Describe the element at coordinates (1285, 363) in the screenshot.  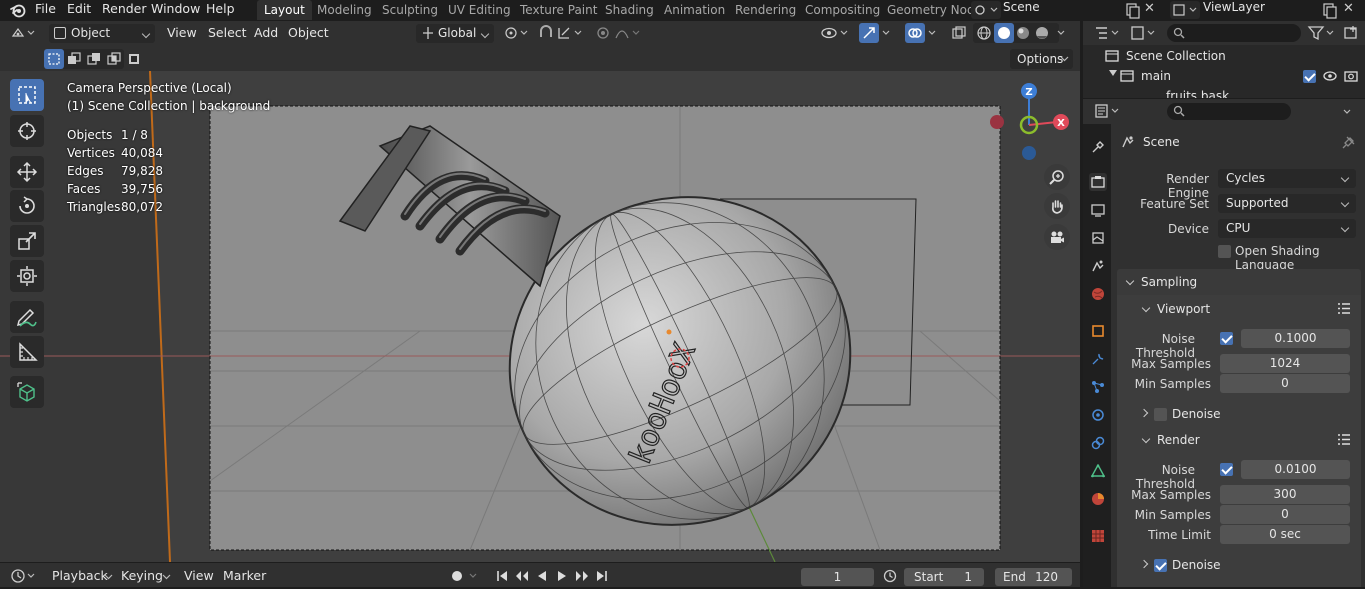
I see `vp-max-samples-field: 1024` at that location.